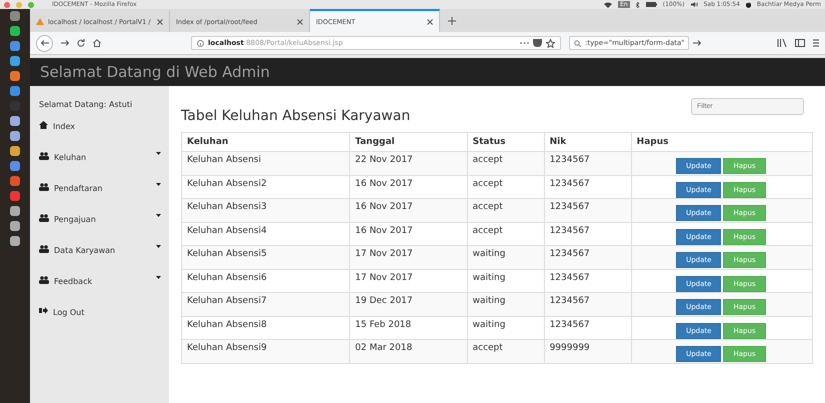 This screenshot has width=825, height=403. Describe the element at coordinates (104, 136) in the screenshot. I see `sidebar-item: Index` at that location.